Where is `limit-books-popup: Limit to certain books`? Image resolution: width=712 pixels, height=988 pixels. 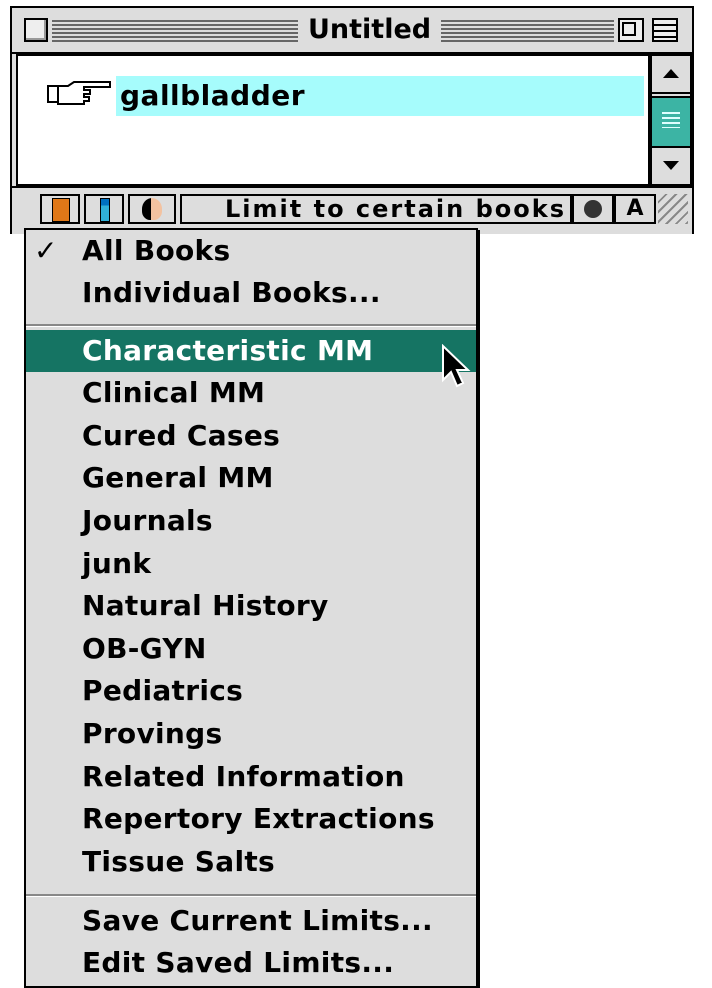 limit-books-popup: Limit to certain books is located at coordinates (376, 209).